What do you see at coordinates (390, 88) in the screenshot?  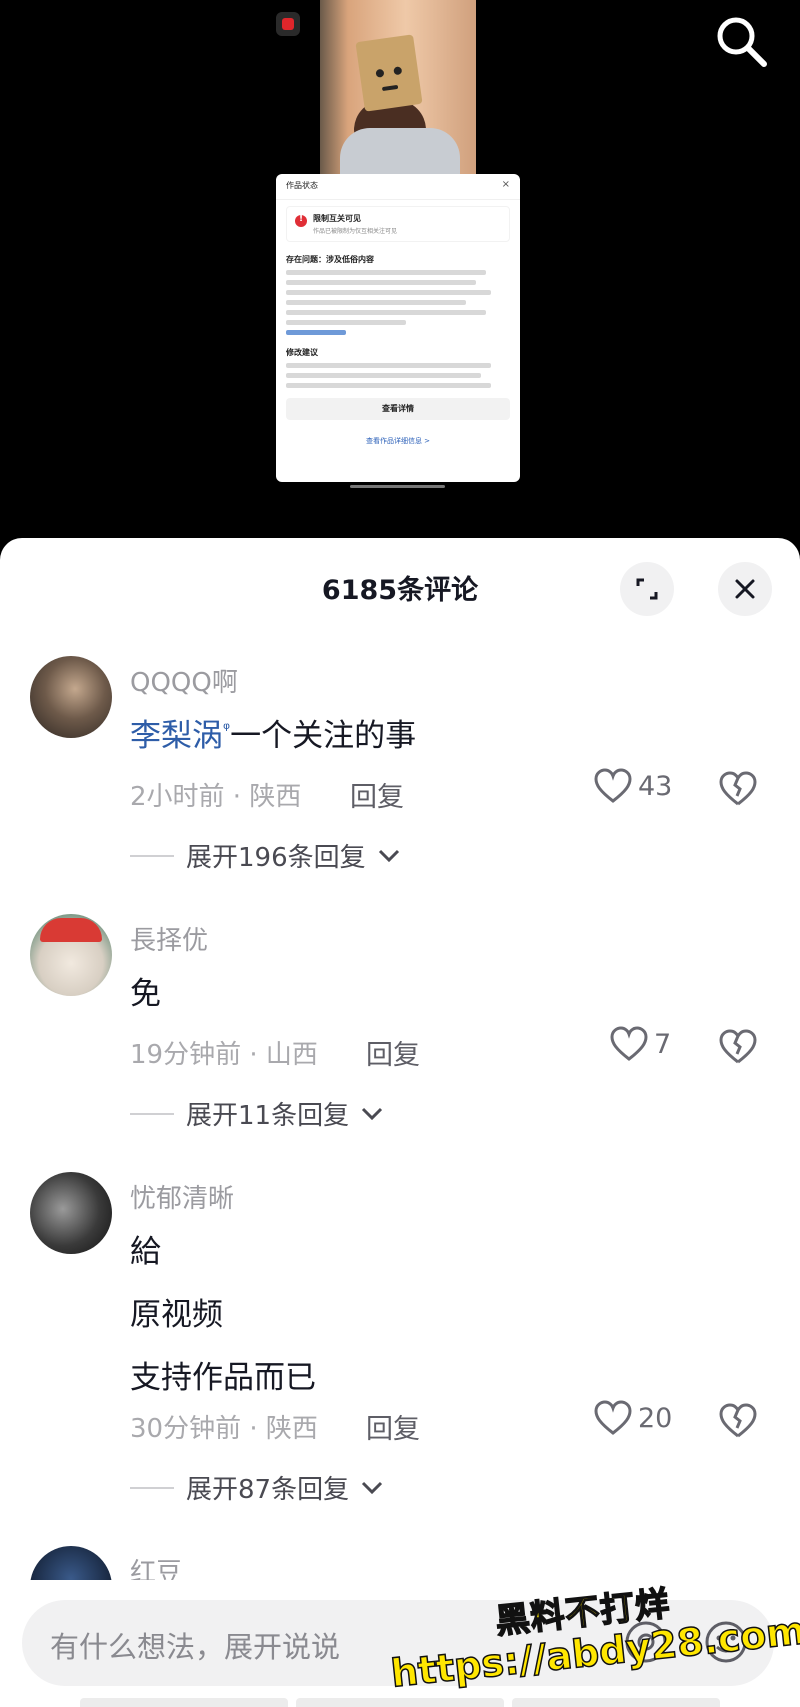 I see `bag-mouth` at bounding box center [390, 88].